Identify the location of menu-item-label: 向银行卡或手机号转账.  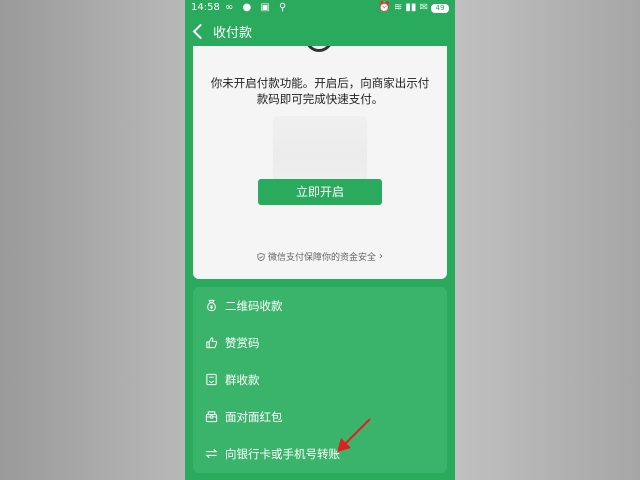
(282, 453).